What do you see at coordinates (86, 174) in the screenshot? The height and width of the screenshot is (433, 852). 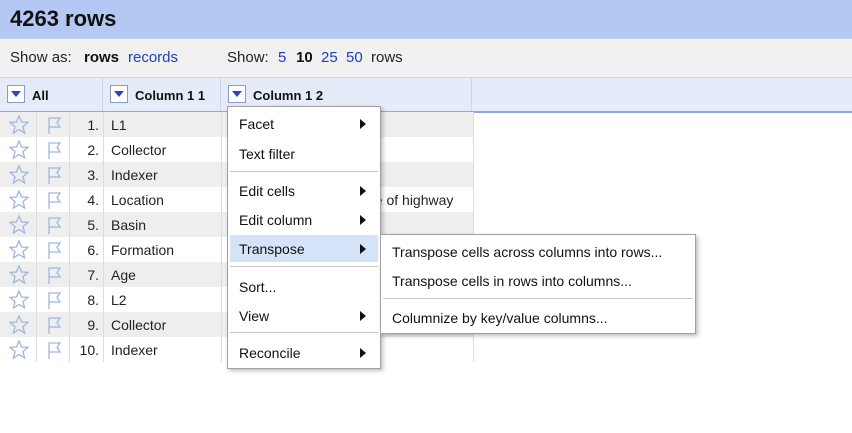 I see `row-number: 3.` at bounding box center [86, 174].